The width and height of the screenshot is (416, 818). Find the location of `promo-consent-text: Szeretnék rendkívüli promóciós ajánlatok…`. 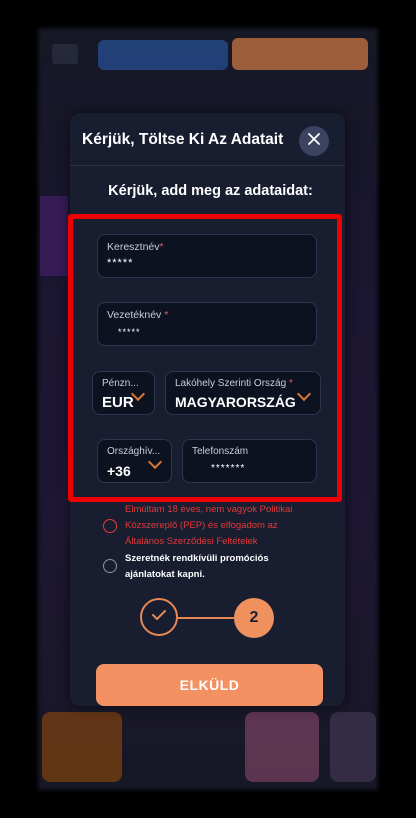

promo-consent-text: Szeretnék rendkívüli promóciós ajánlatok… is located at coordinates (197, 566).